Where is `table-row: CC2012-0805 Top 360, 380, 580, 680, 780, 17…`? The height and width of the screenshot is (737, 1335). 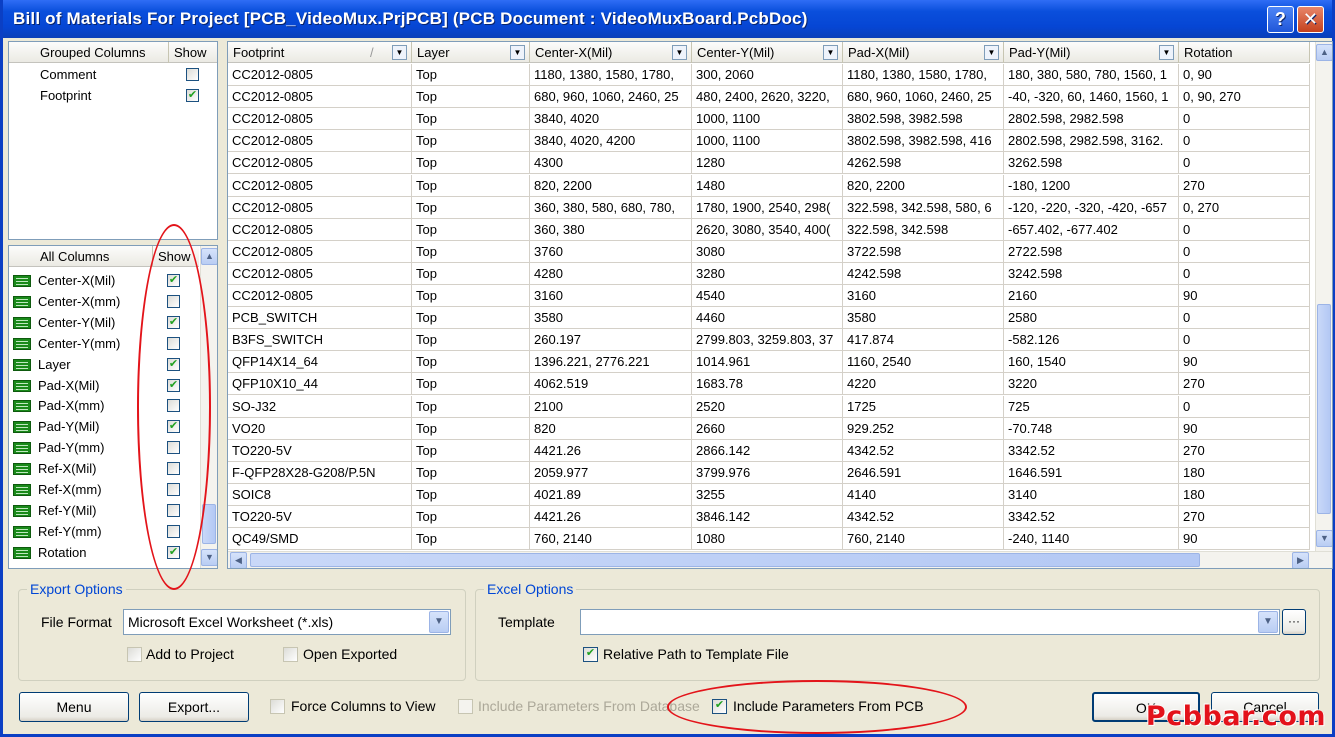
table-row: CC2012-0805 Top 360, 380, 580, 680, 780, 17… is located at coordinates (769, 207).